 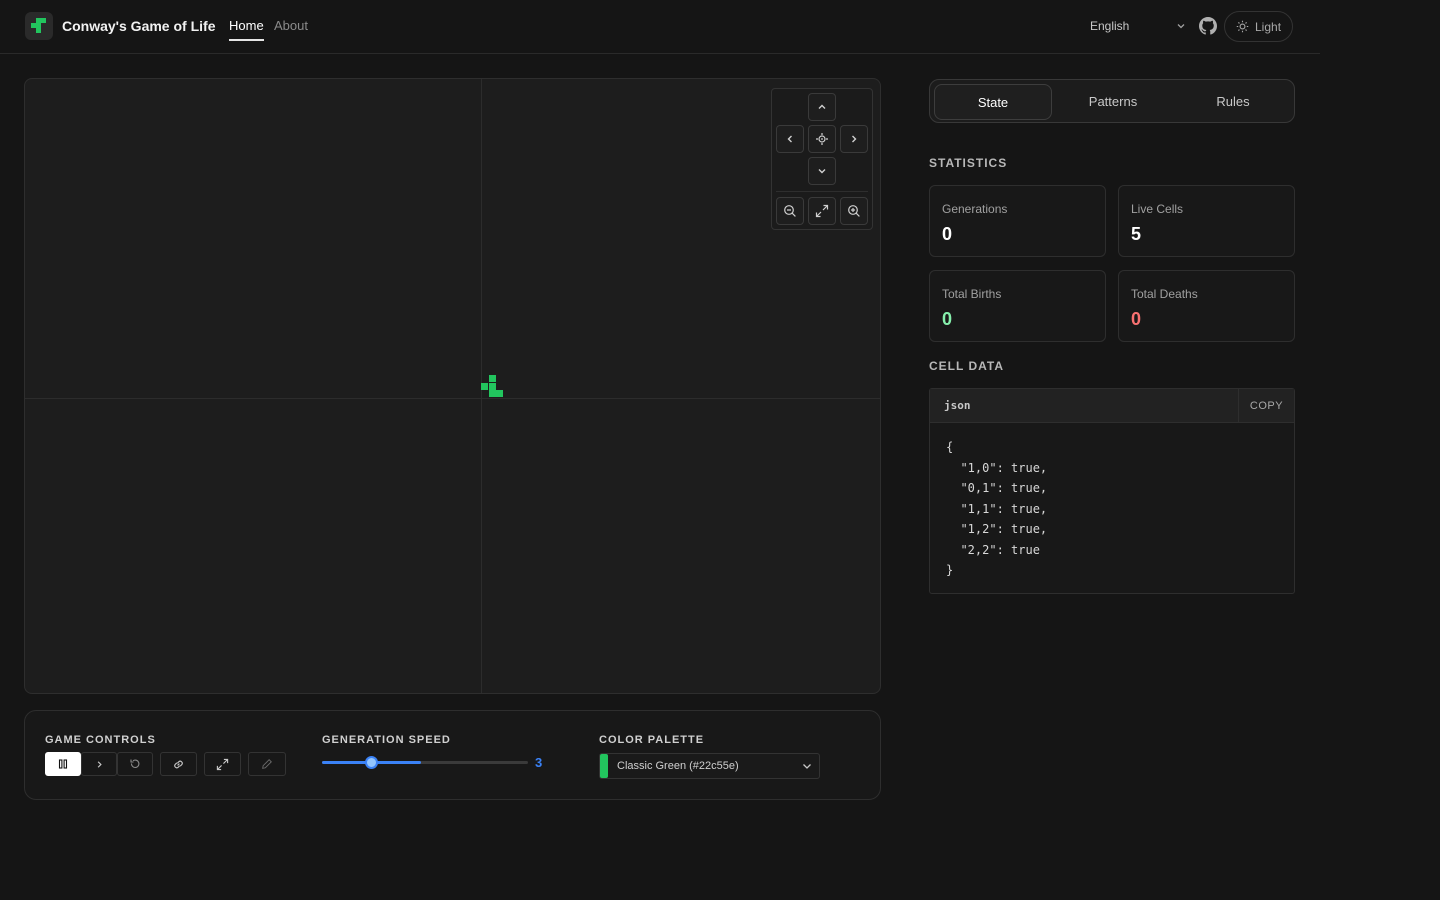 I want to click on pan-up-button, so click(x=822, y=107).